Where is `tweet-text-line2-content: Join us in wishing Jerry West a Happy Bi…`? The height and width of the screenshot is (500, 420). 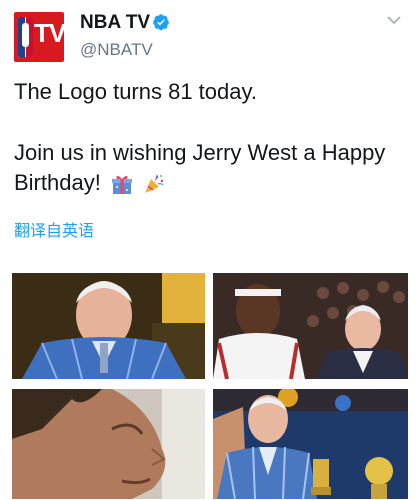 tweet-text-line2-content: Join us in wishing Jerry West a Happy Bi… is located at coordinates (200, 167).